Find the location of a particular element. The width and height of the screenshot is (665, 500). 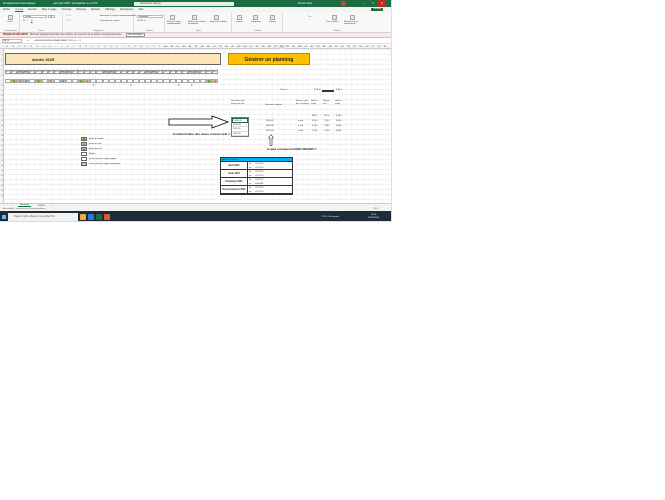

clock: 10:16 19/10/2024 is located at coordinates (373, 217).